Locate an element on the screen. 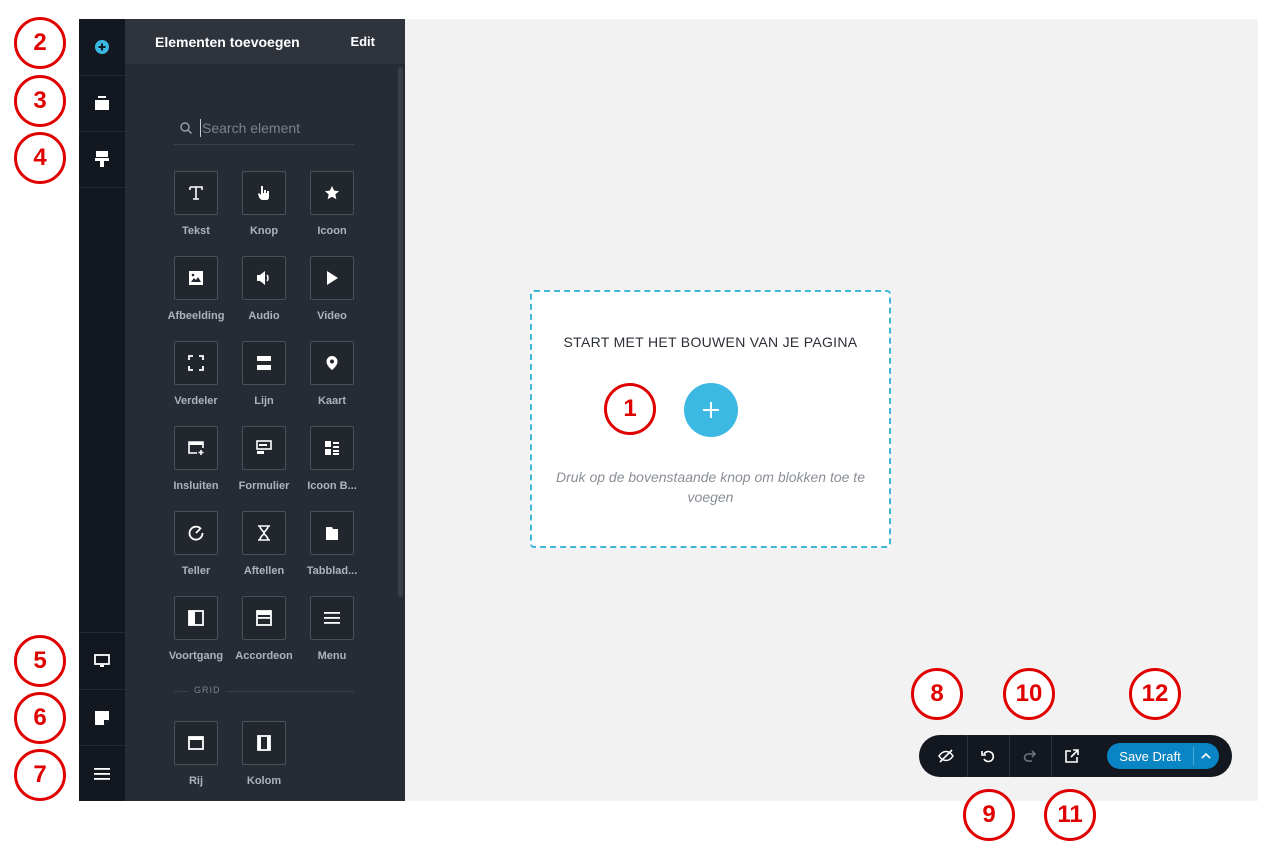 The image size is (1277, 856). rail-blocks-button is located at coordinates (102, 159).